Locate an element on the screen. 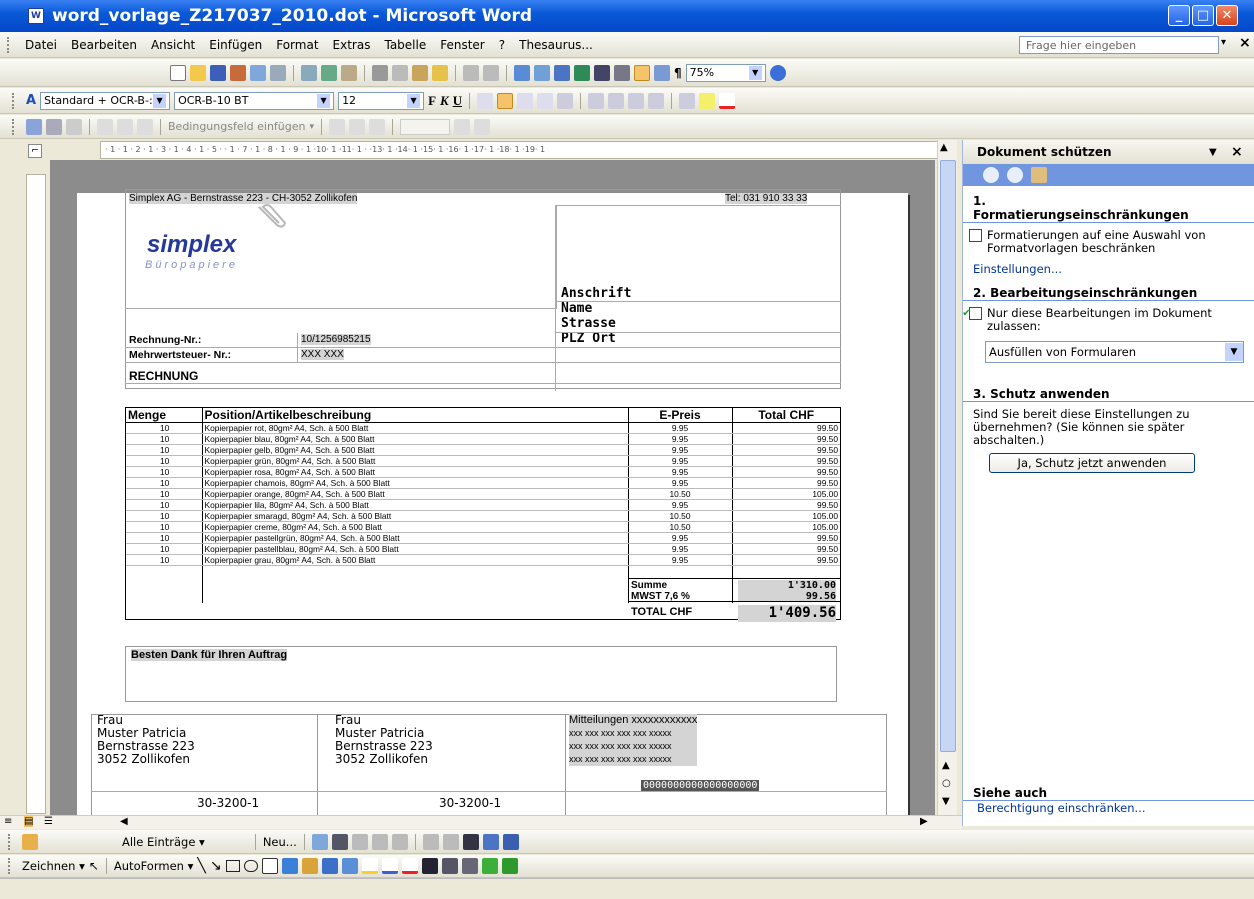  thanks-text: Besten Dank für Ihren Auftrag is located at coordinates (209, 655).